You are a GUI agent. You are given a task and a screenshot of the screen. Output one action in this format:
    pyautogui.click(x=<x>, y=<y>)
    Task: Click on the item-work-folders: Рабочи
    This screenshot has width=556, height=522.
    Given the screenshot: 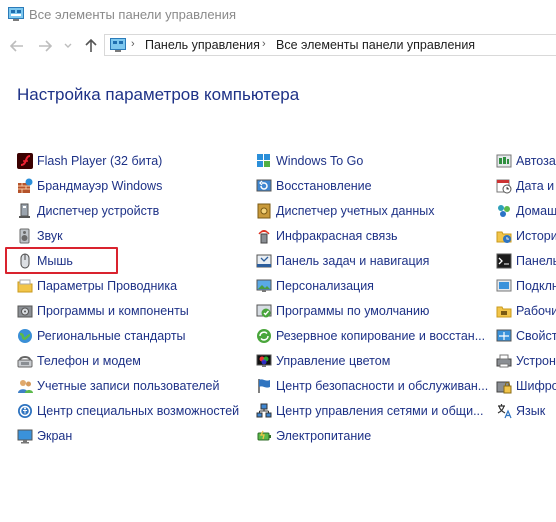 What is the action you would take?
    pyautogui.click(x=526, y=311)
    